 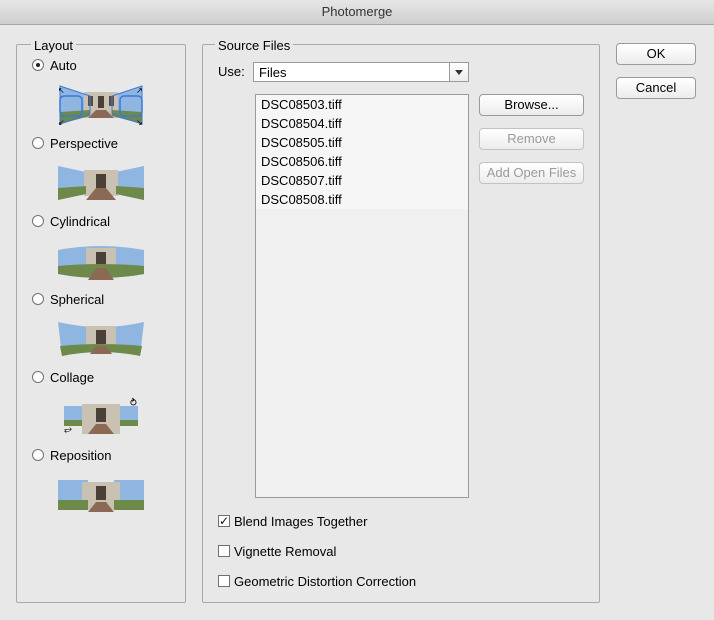 What do you see at coordinates (224, 581) in the screenshot?
I see `geometric-distortion-checkbox` at bounding box center [224, 581].